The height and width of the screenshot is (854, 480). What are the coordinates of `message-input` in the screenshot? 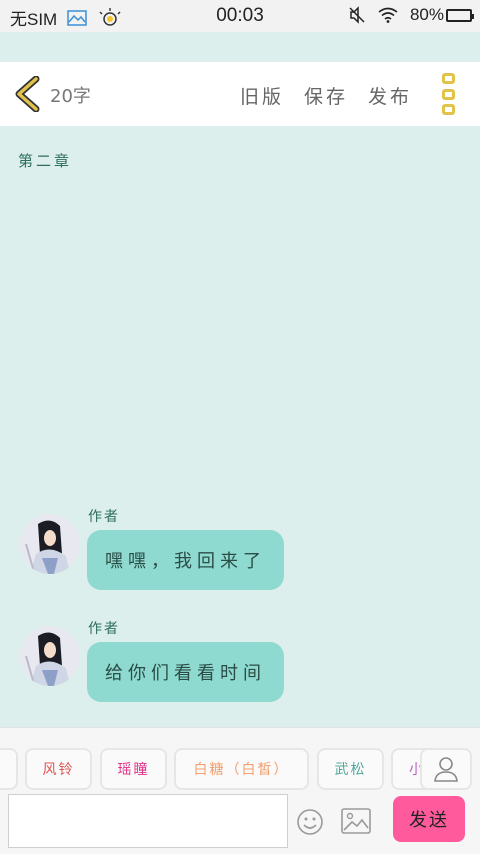 It's located at (148, 821).